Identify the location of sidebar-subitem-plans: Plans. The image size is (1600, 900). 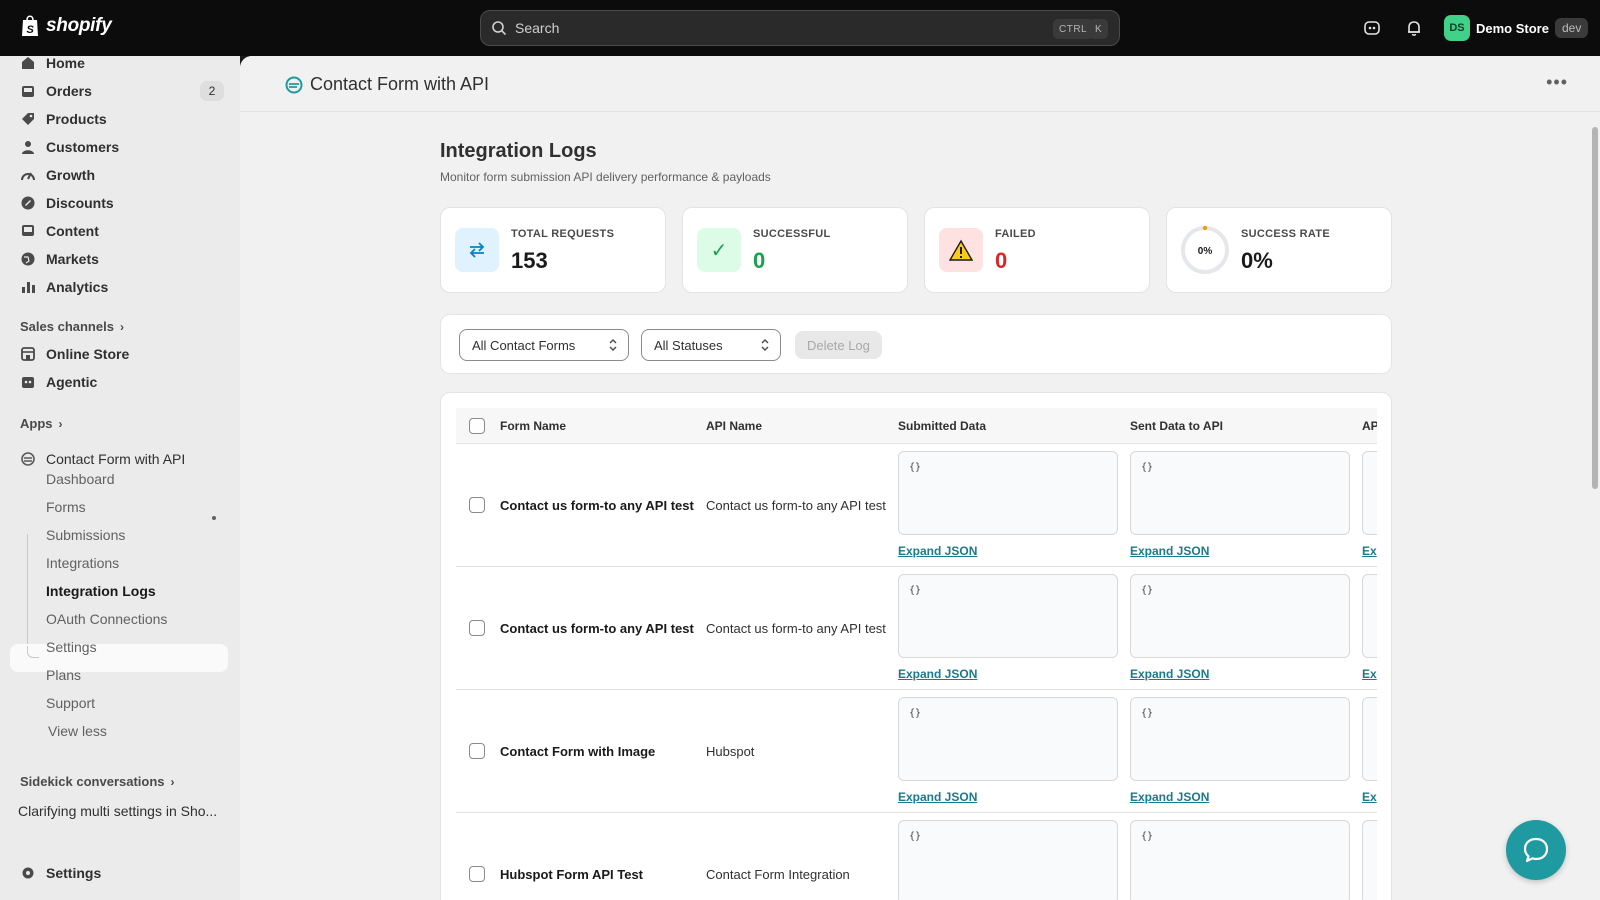
(63, 675).